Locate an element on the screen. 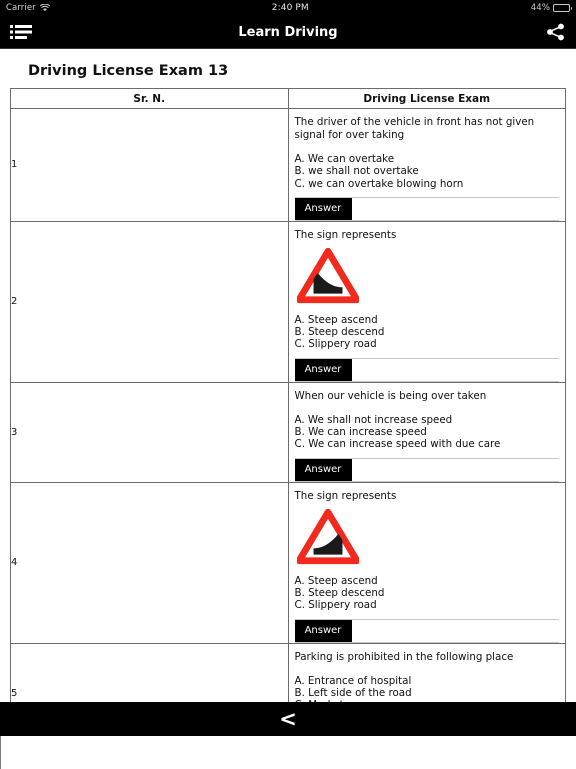 This screenshot has height=769, width=576. row-serial-number: 3 is located at coordinates (149, 432).